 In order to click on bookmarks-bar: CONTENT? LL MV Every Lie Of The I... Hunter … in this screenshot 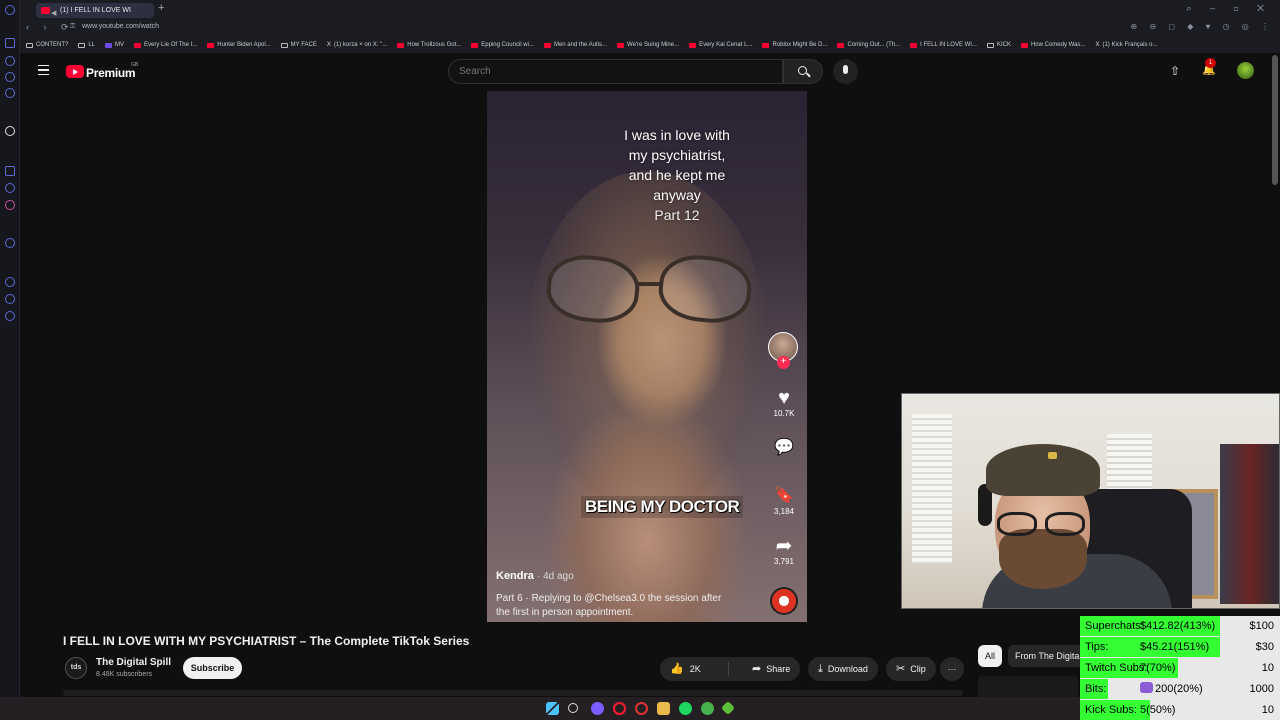, I will do `click(650, 45)`.